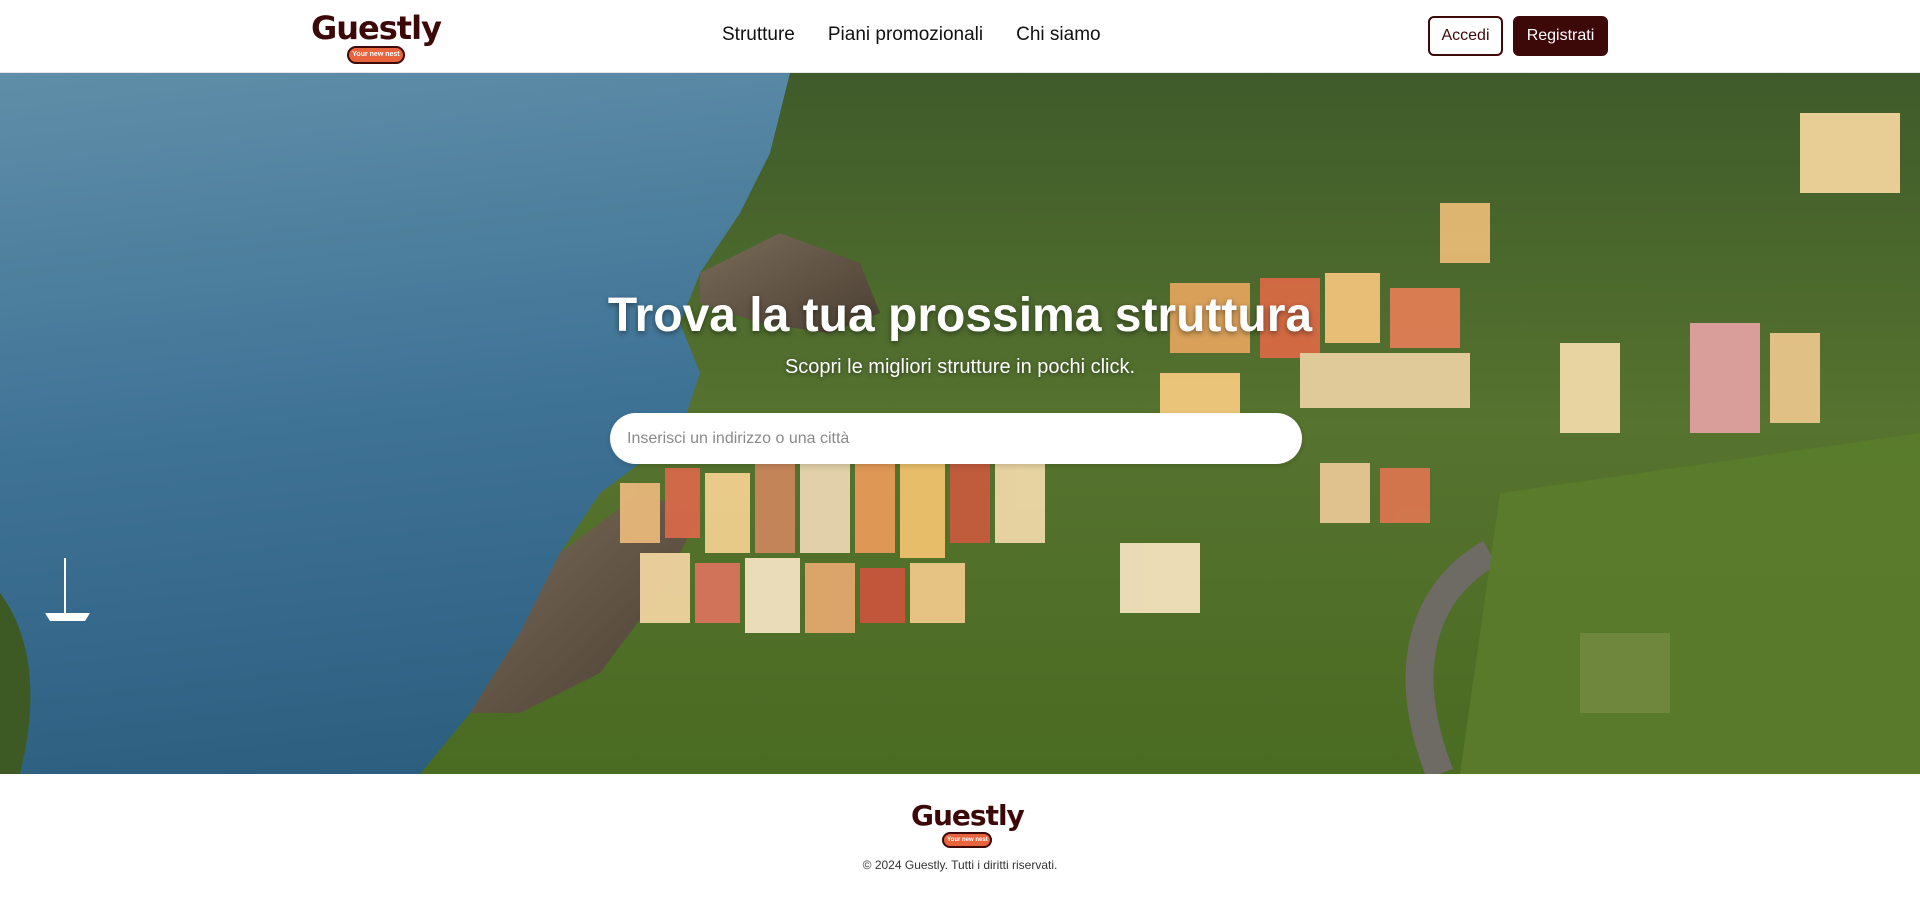 The height and width of the screenshot is (911, 1920). What do you see at coordinates (1560, 36) in the screenshot?
I see `register-button: Registrati` at bounding box center [1560, 36].